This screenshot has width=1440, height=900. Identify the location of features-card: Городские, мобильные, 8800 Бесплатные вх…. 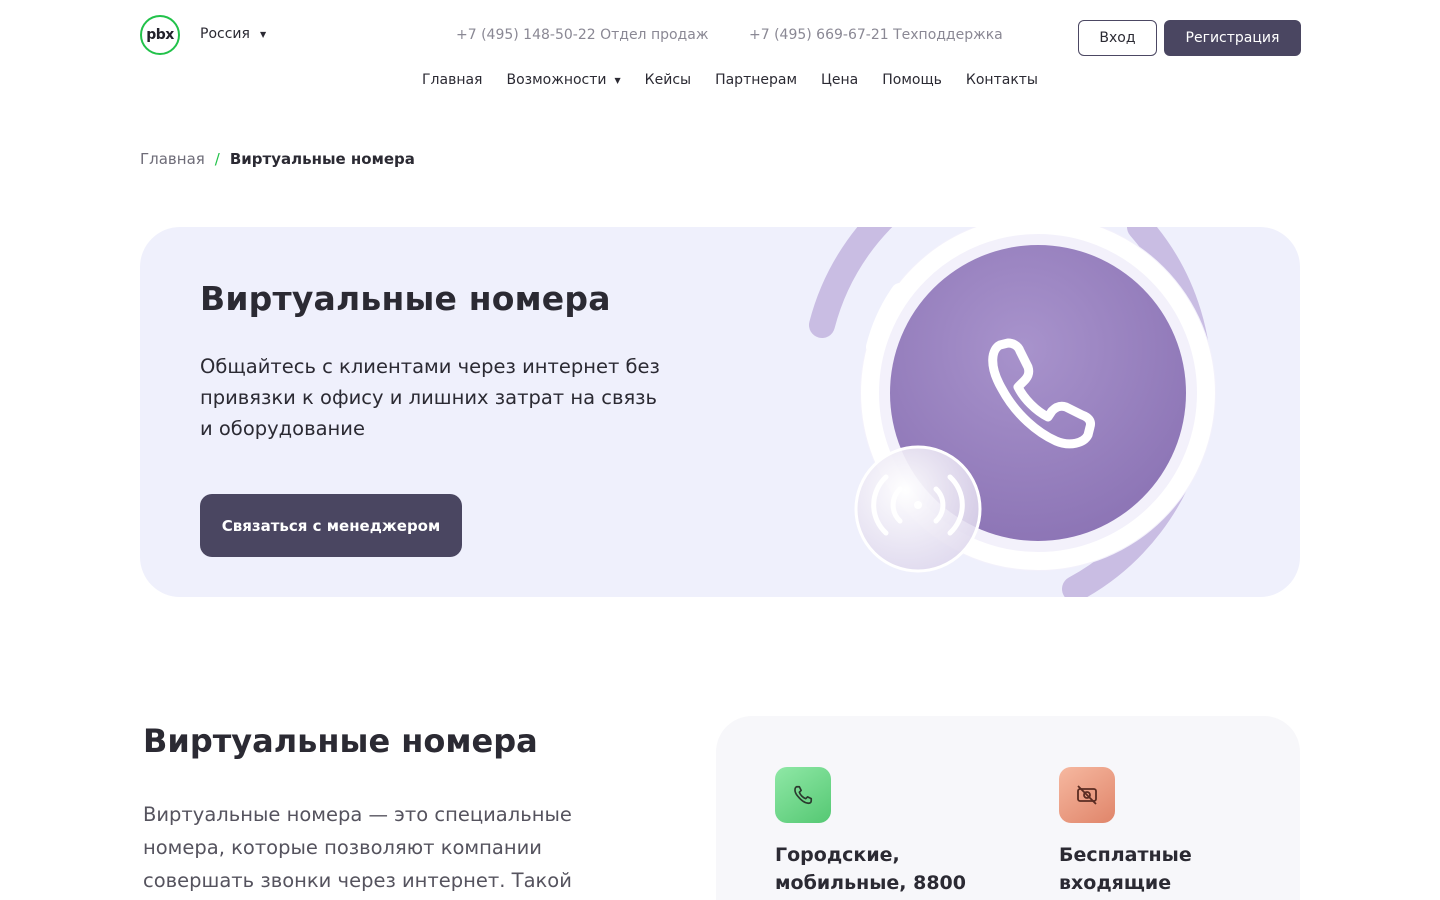
(1008, 808).